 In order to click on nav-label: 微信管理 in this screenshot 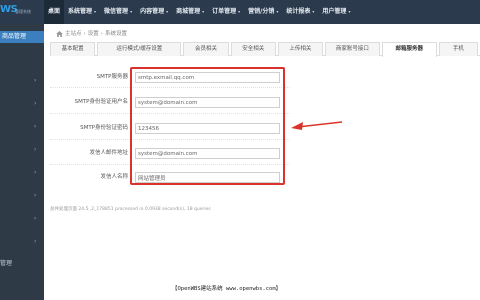, I will do `click(116, 11)`.